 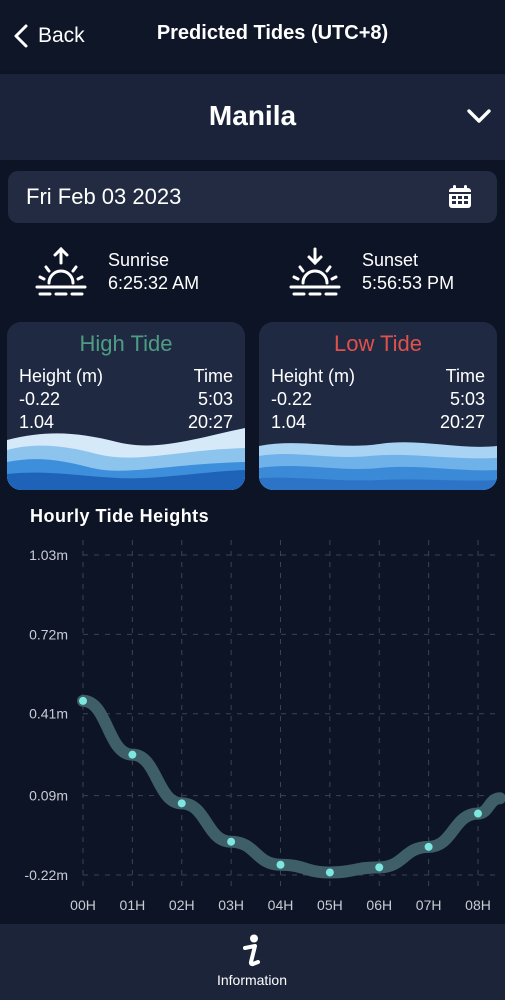 I want to click on location-name: Manila, so click(x=252, y=115).